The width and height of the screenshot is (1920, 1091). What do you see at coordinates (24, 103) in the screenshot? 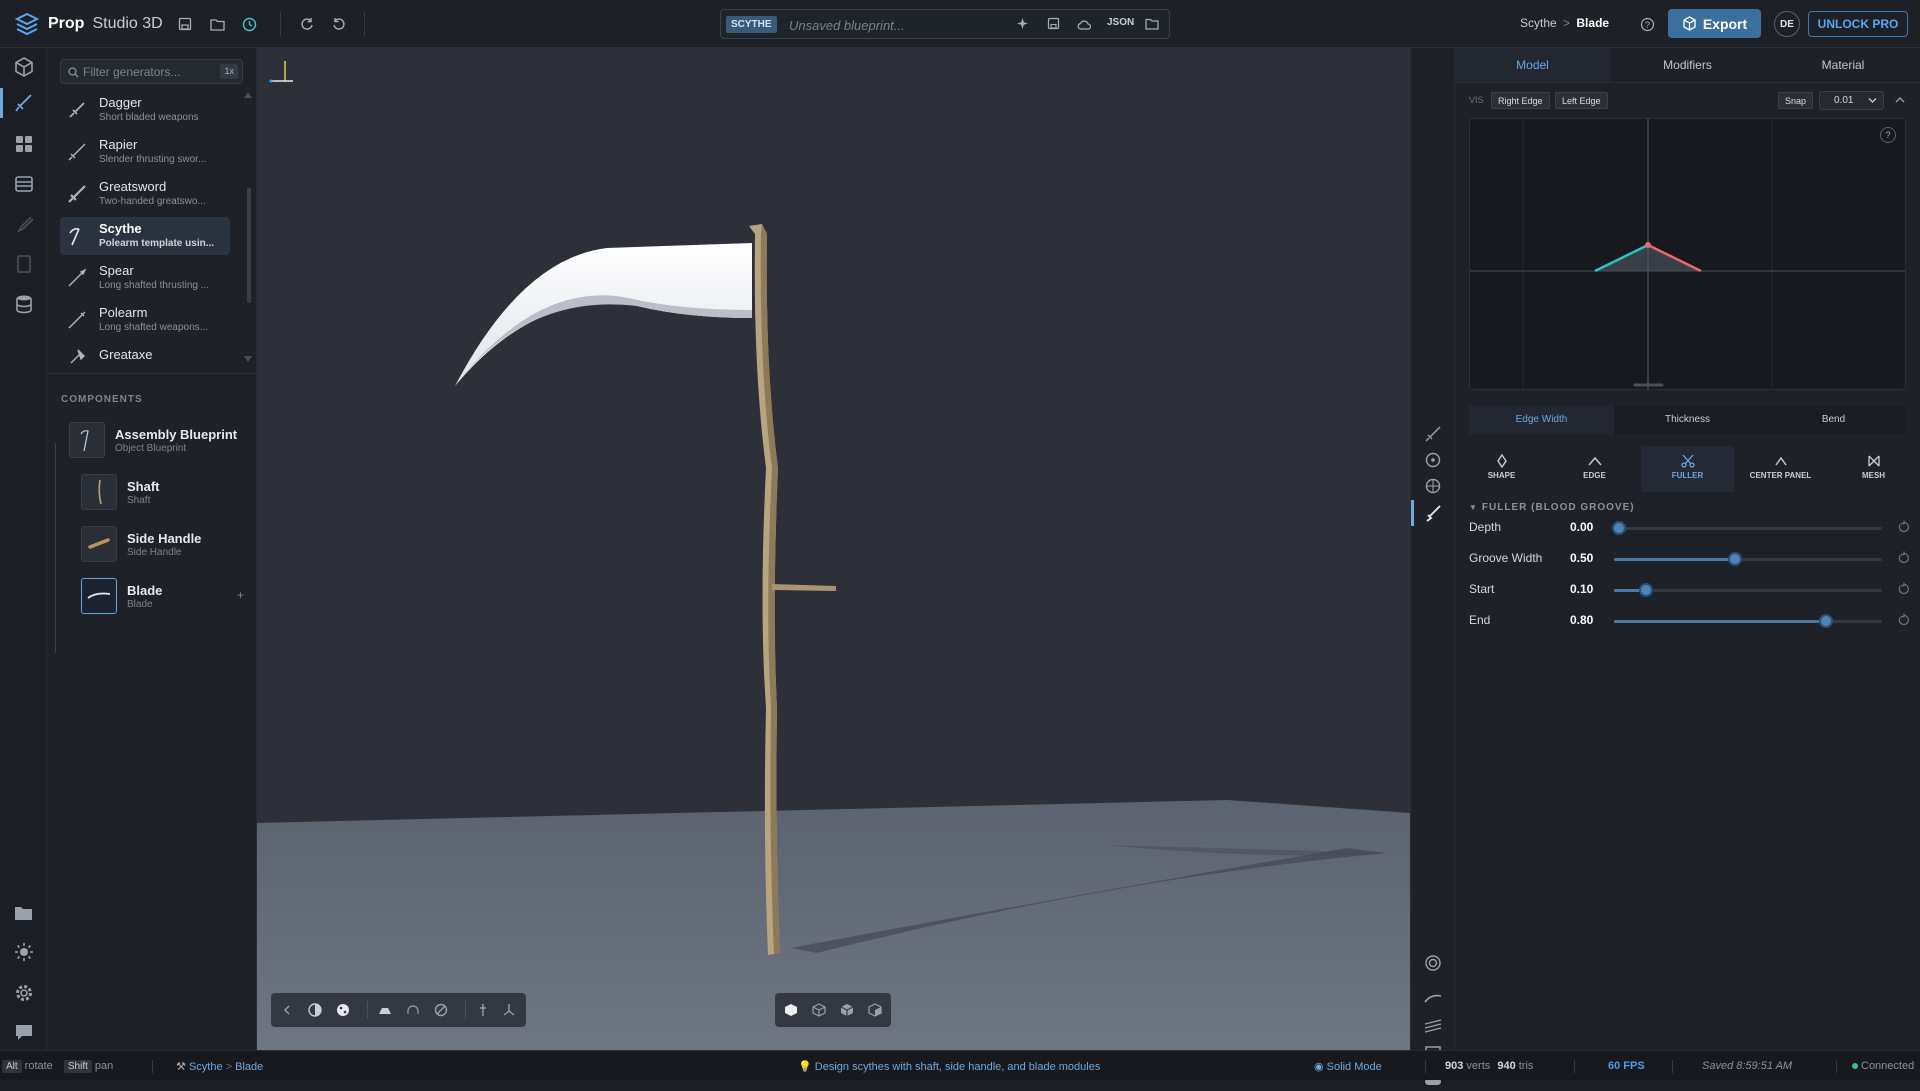
I see `sword-nav-icon` at bounding box center [24, 103].